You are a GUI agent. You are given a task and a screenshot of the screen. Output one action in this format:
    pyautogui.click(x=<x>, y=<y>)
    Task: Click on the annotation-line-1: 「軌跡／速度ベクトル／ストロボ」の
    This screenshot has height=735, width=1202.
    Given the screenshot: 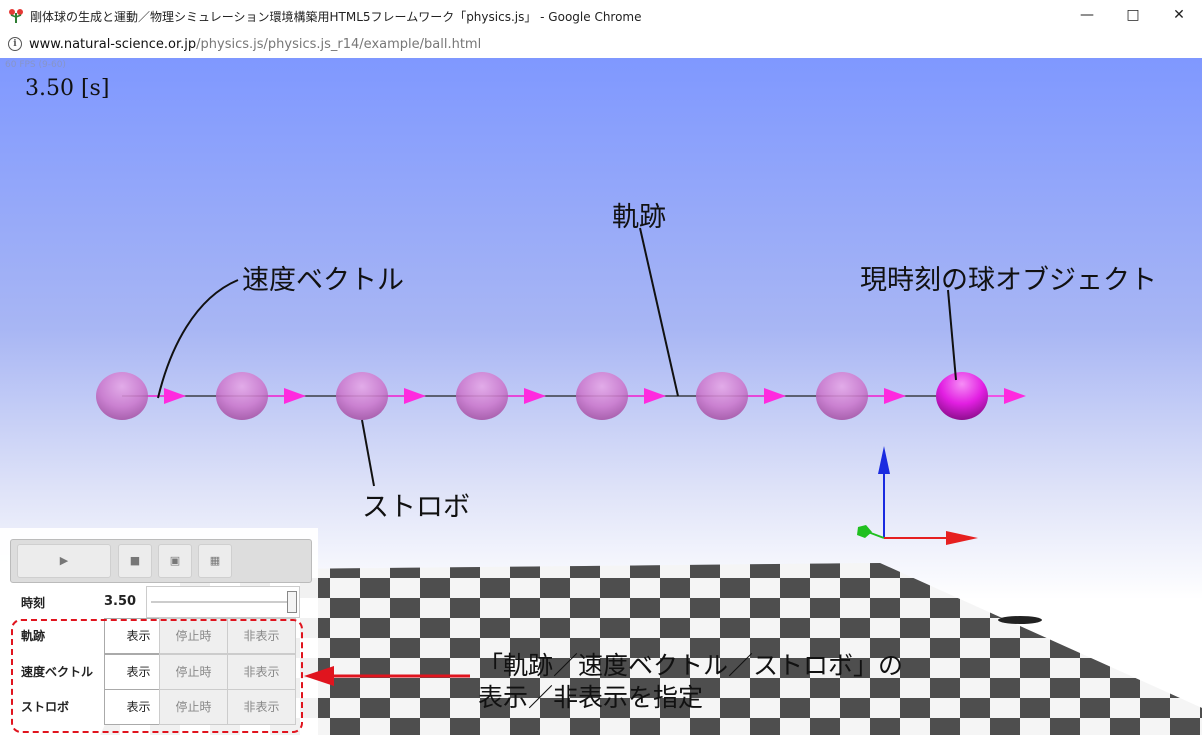 What is the action you would take?
    pyautogui.click(x=691, y=665)
    